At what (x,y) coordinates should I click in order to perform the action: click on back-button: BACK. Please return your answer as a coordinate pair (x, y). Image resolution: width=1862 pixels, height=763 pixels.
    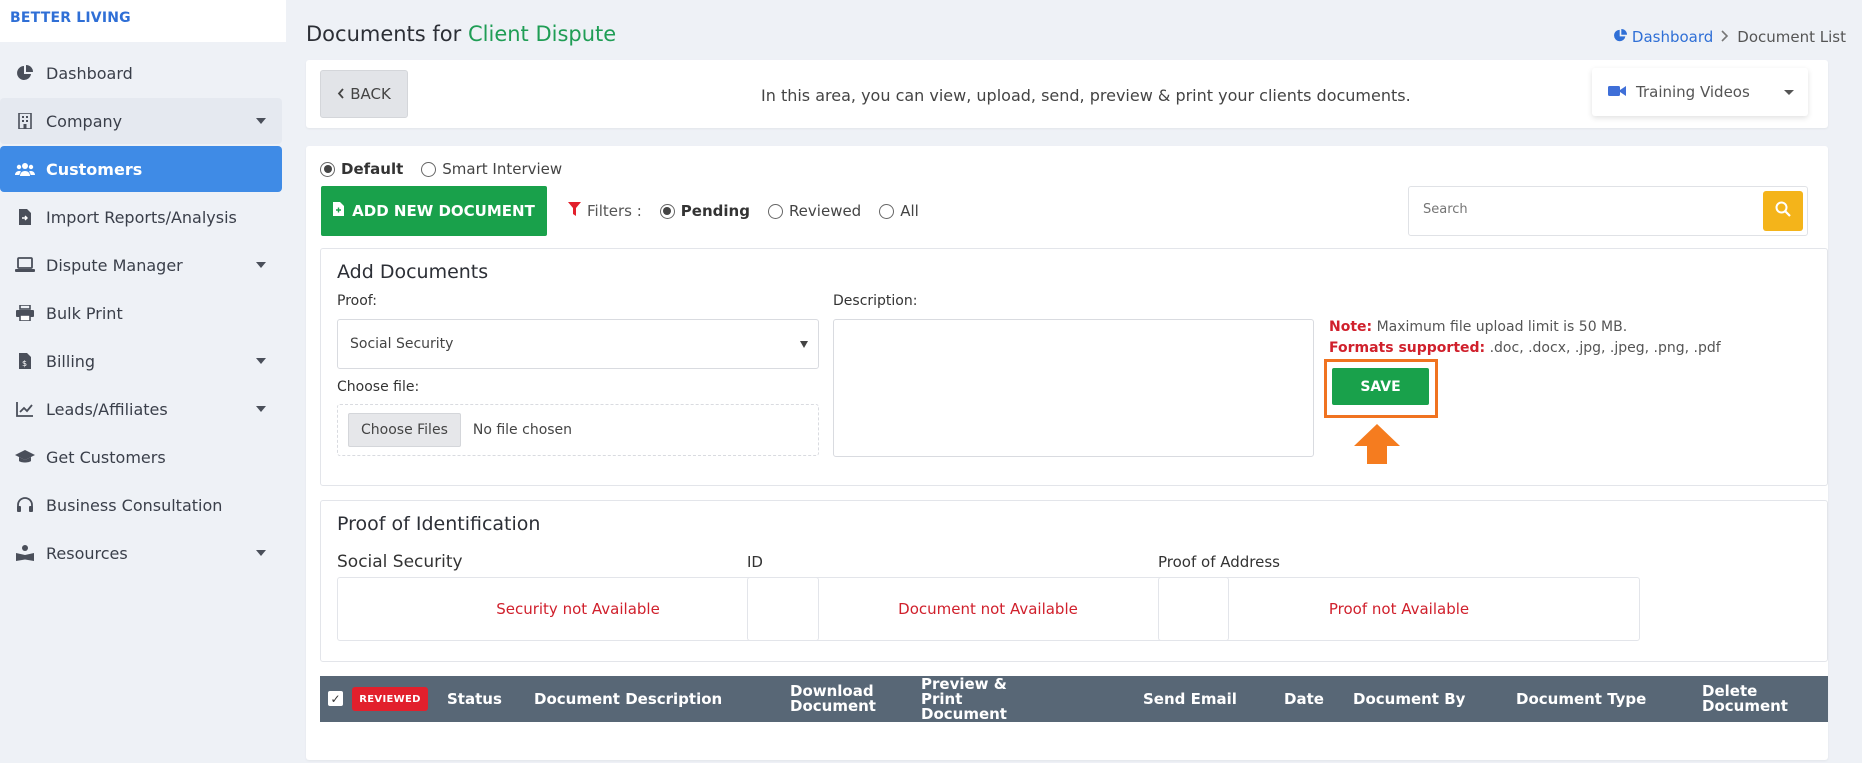
    Looking at the image, I should click on (364, 94).